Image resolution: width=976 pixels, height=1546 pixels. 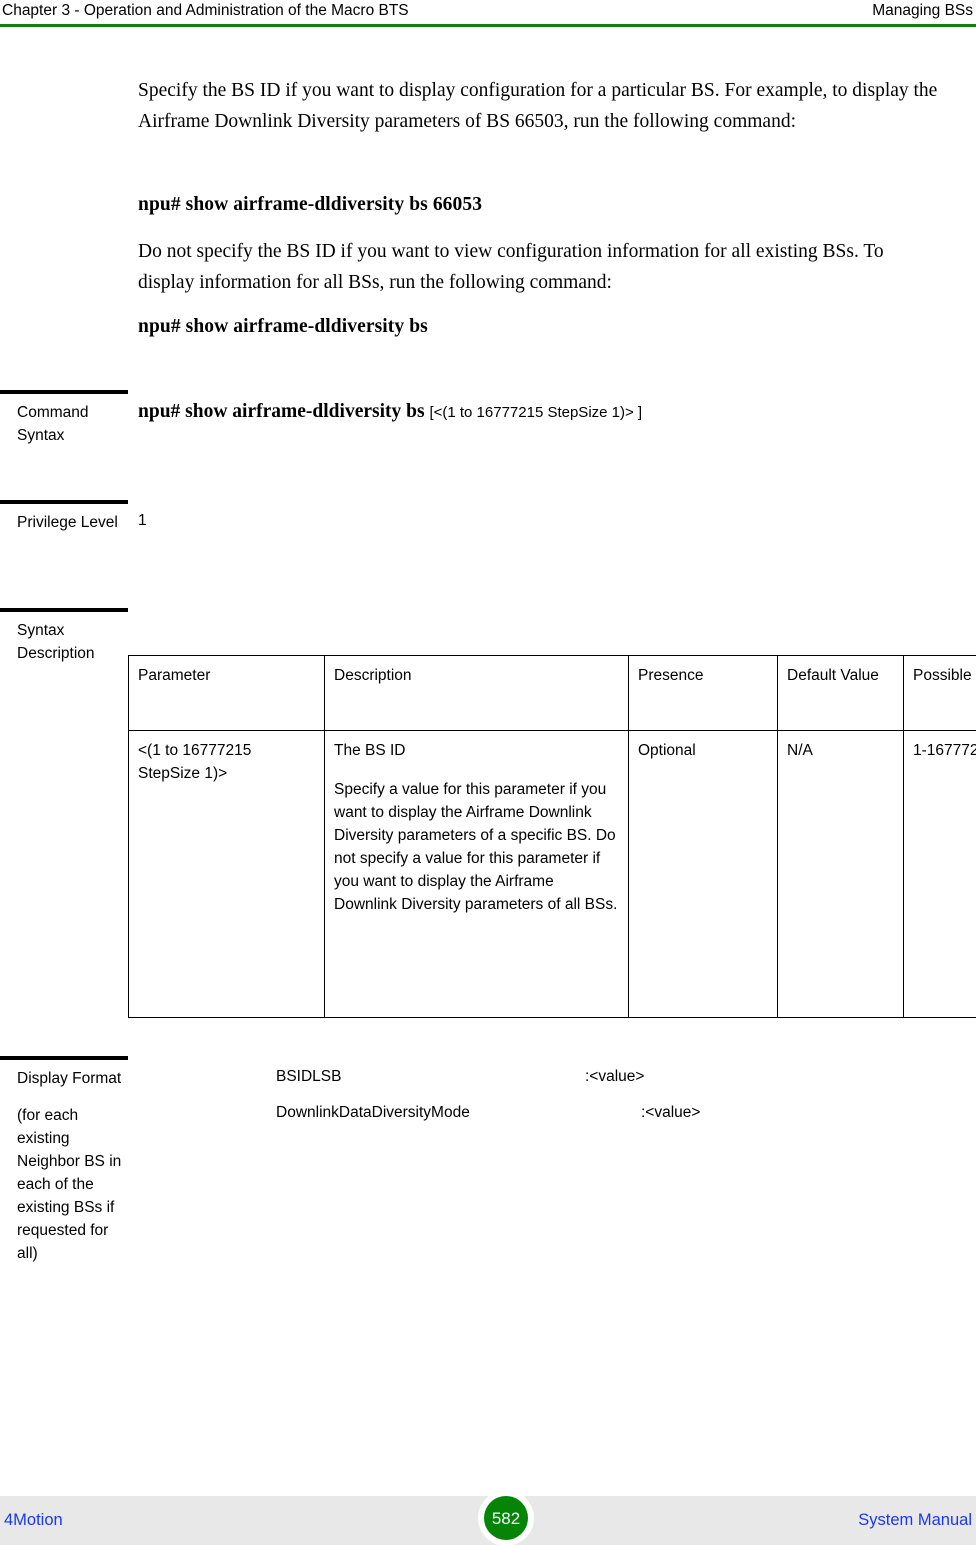 I want to click on footer-link-product: 4Motion, so click(x=33, y=1520).